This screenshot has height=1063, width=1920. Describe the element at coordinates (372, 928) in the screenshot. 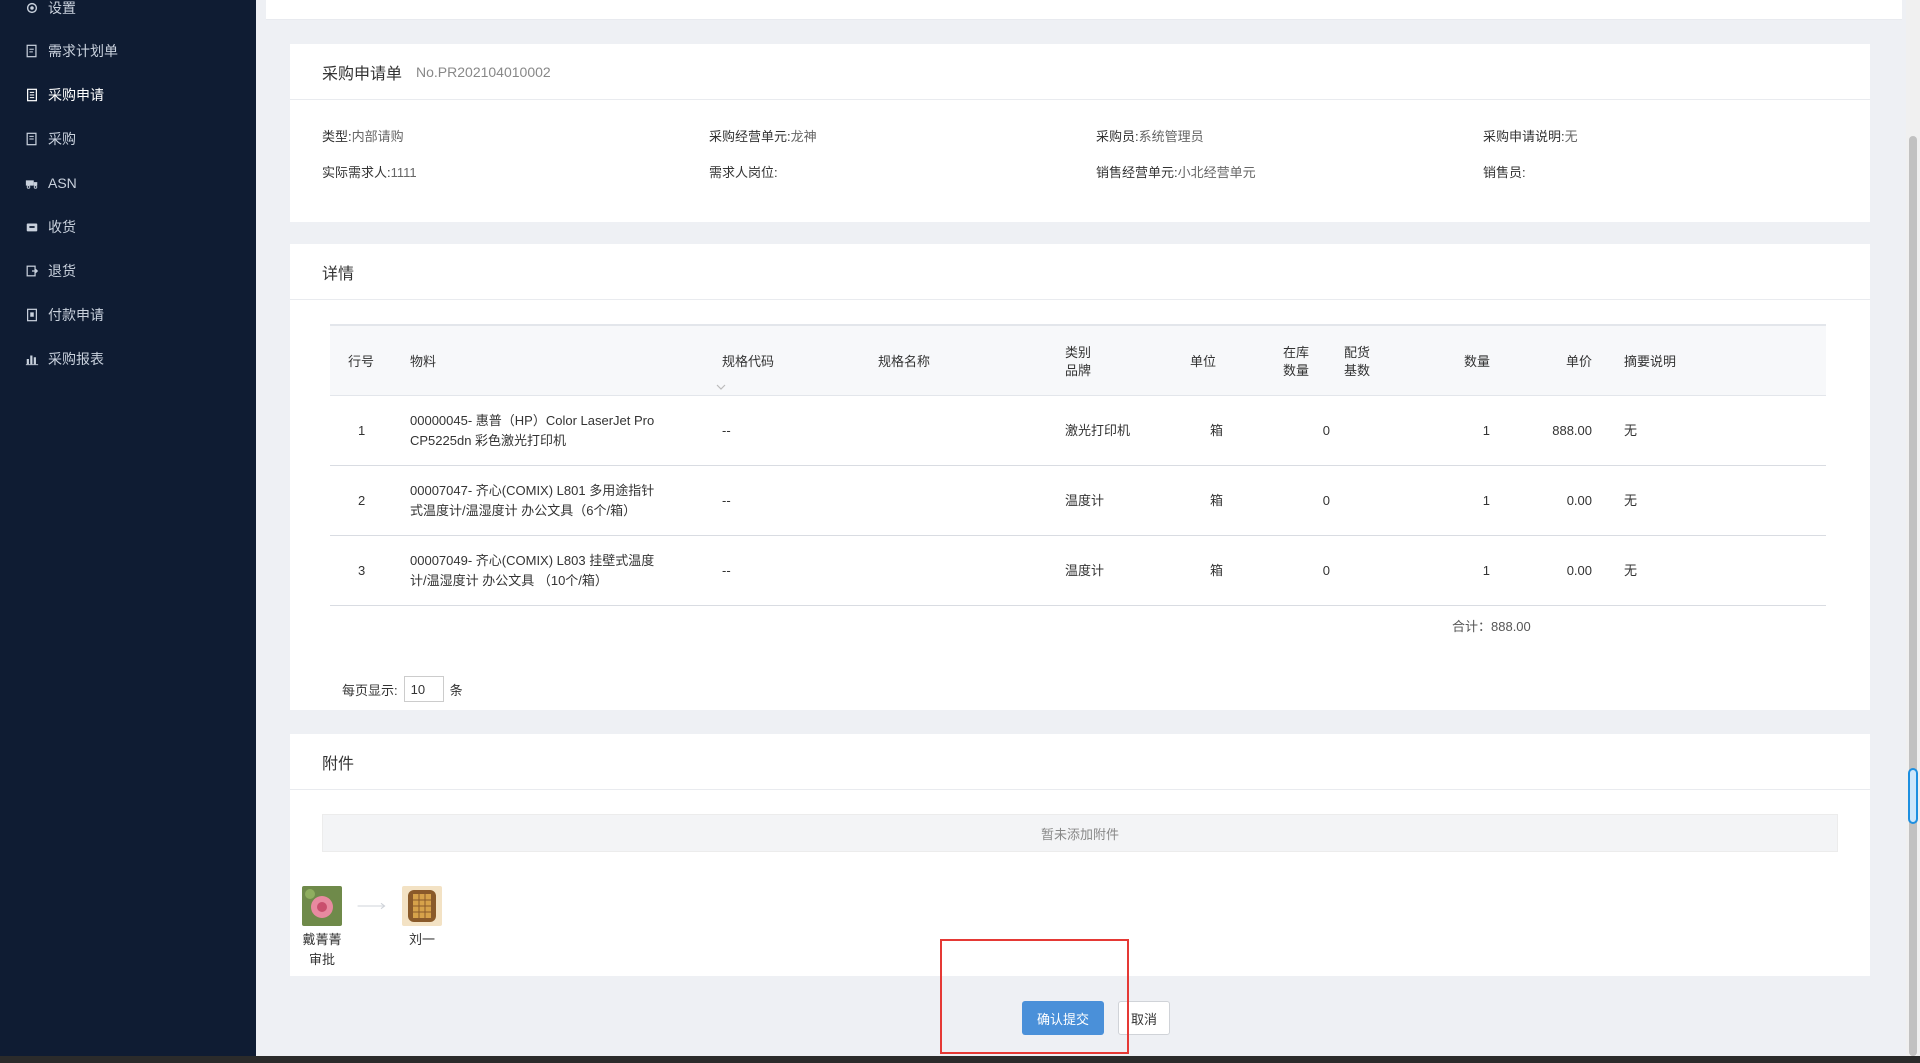

I see `approval-flow: 戴菁菁 审批 刘一` at that location.